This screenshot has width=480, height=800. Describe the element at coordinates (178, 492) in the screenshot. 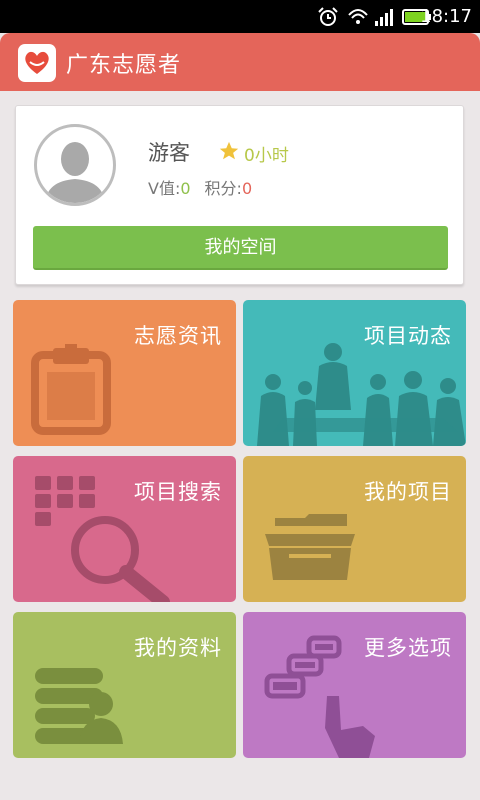

I see `tile-label: 项目搜索` at that location.